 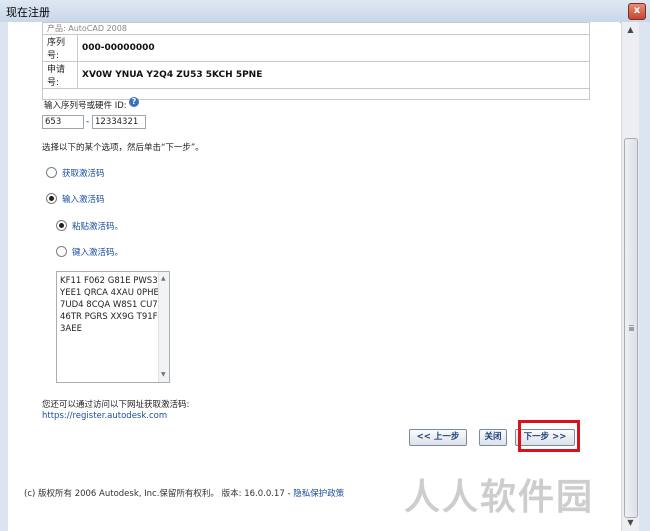 What do you see at coordinates (85, 106) in the screenshot?
I see `serial-input-label: 输入序列号或硬件 ID:` at bounding box center [85, 106].